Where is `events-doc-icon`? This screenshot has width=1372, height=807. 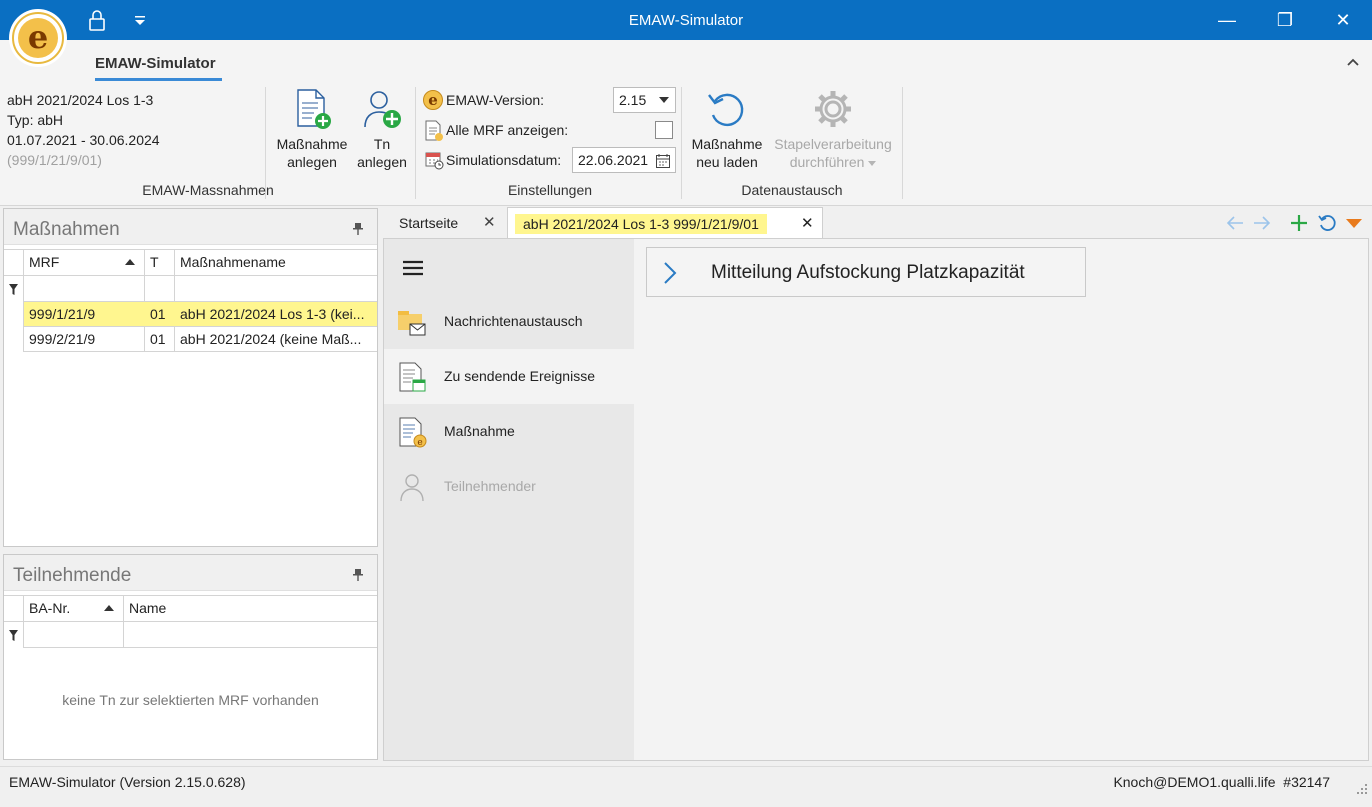
events-doc-icon is located at coordinates (412, 377).